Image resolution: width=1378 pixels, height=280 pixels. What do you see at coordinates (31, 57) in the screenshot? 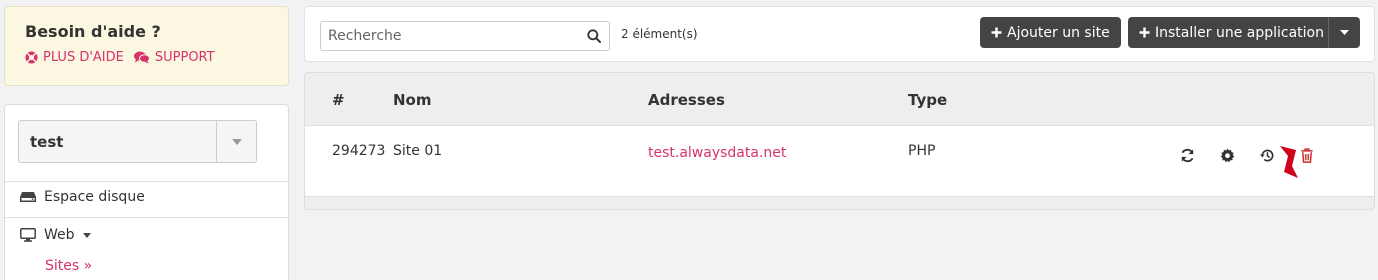
I see `lifebuoy-icon` at bounding box center [31, 57].